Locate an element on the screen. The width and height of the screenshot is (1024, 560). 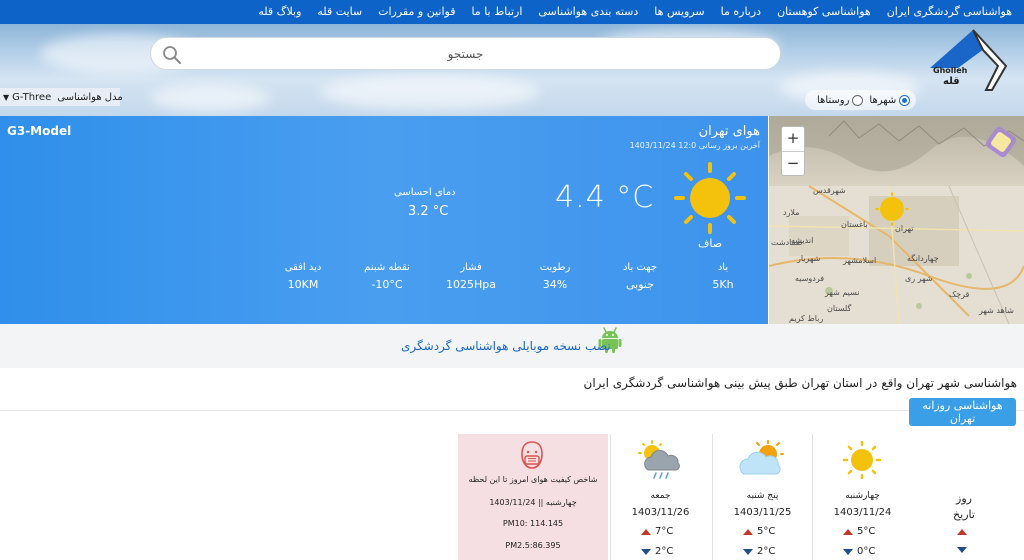
search-input is located at coordinates (465, 53).